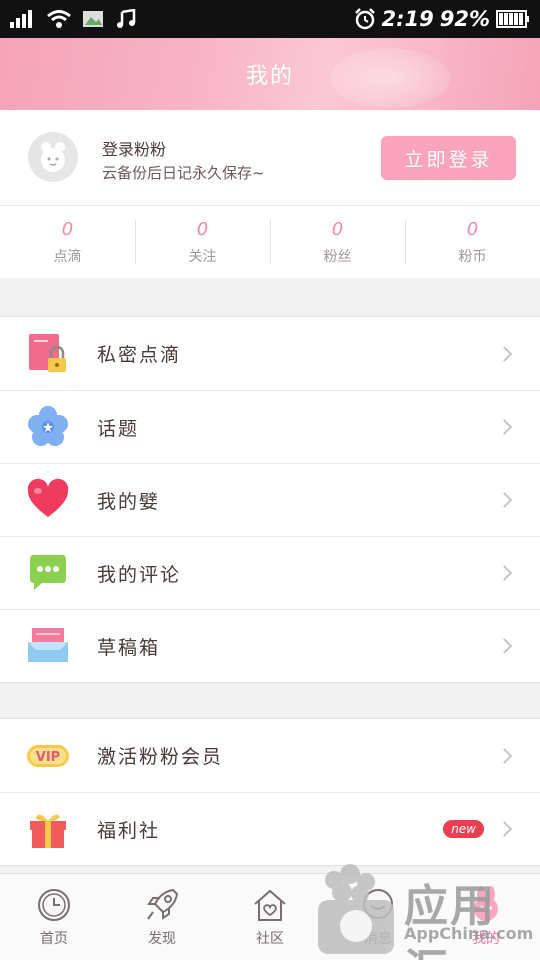 The height and width of the screenshot is (960, 540). I want to click on status-bar: 2:19 92%, so click(270, 19).